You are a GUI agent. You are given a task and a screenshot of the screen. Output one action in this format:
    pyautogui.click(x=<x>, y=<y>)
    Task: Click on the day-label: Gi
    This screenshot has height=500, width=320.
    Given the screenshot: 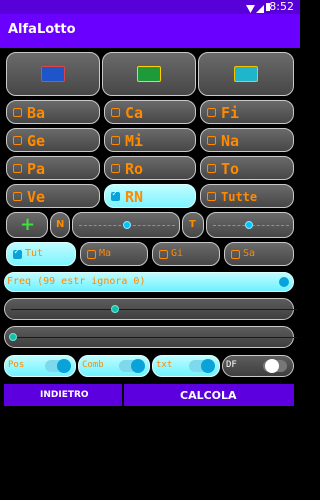 What is the action you would take?
    pyautogui.click(x=177, y=253)
    